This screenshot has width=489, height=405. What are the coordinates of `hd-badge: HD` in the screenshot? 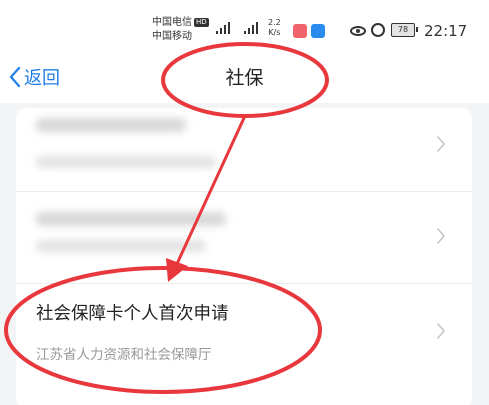 It's located at (201, 22).